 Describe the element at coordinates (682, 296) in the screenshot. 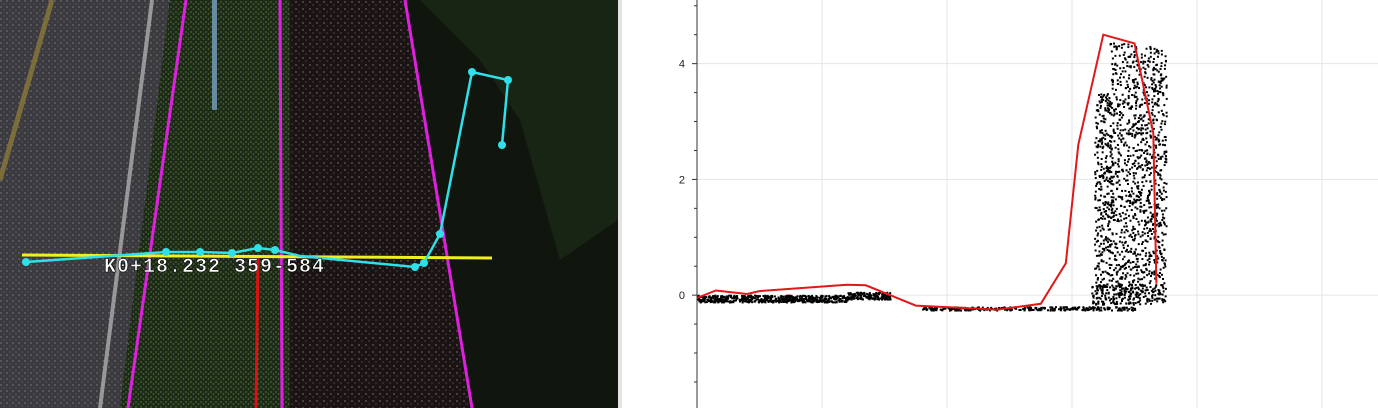

I see `y-tick-label: 0` at that location.